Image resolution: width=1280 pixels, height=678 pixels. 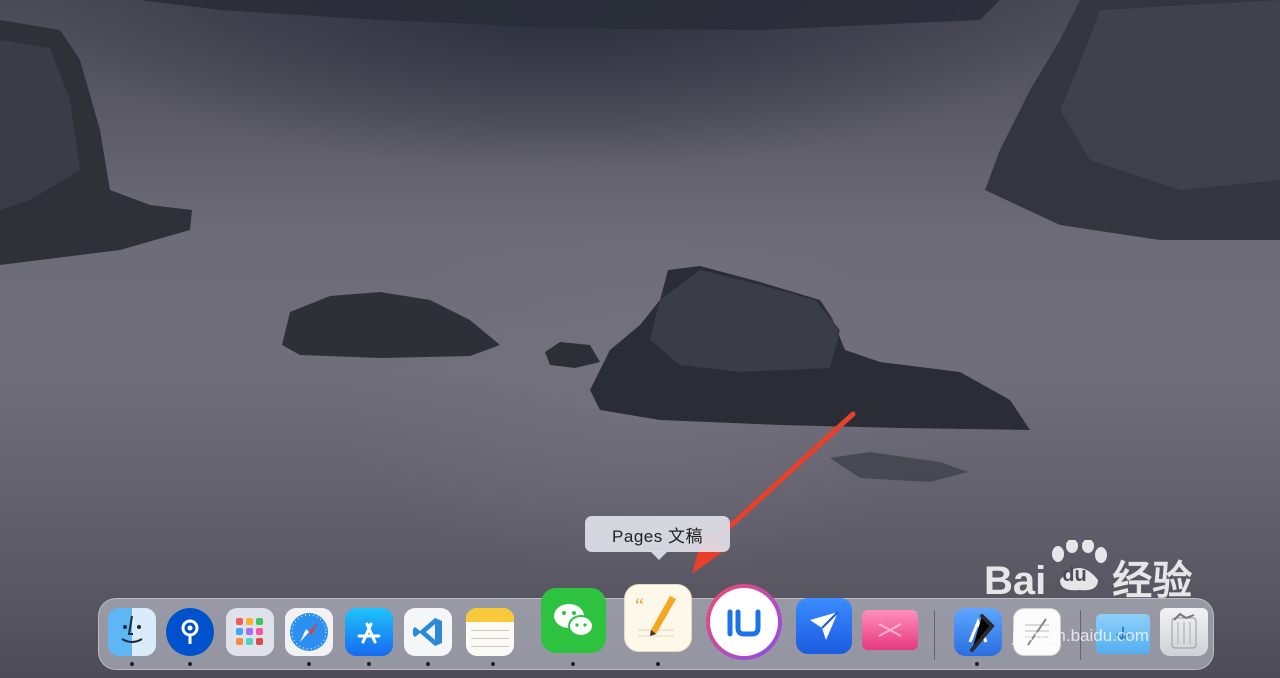 I want to click on dock-tooltip: Pages 文稿, so click(x=657, y=534).